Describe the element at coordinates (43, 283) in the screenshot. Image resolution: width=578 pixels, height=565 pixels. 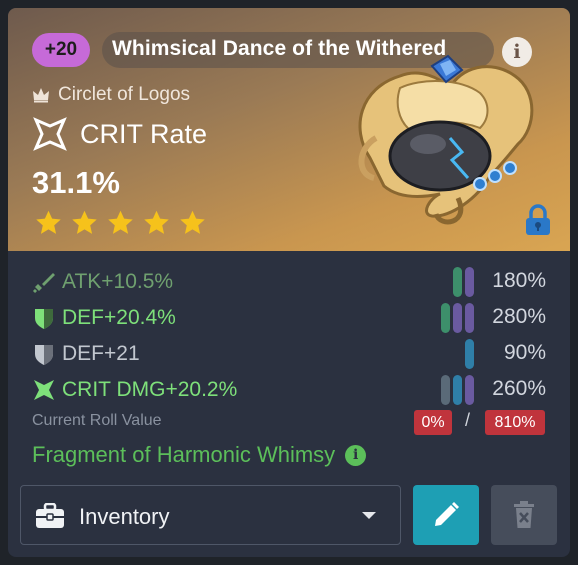
I see `sword-icon` at that location.